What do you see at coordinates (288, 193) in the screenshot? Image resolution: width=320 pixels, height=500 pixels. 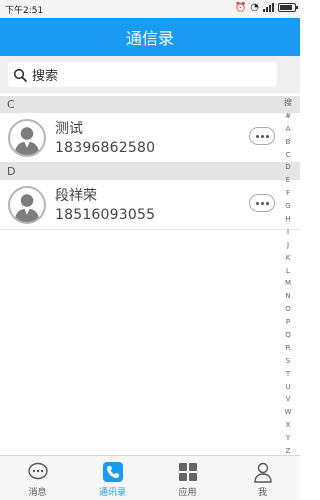 I see `index-letter: F` at bounding box center [288, 193].